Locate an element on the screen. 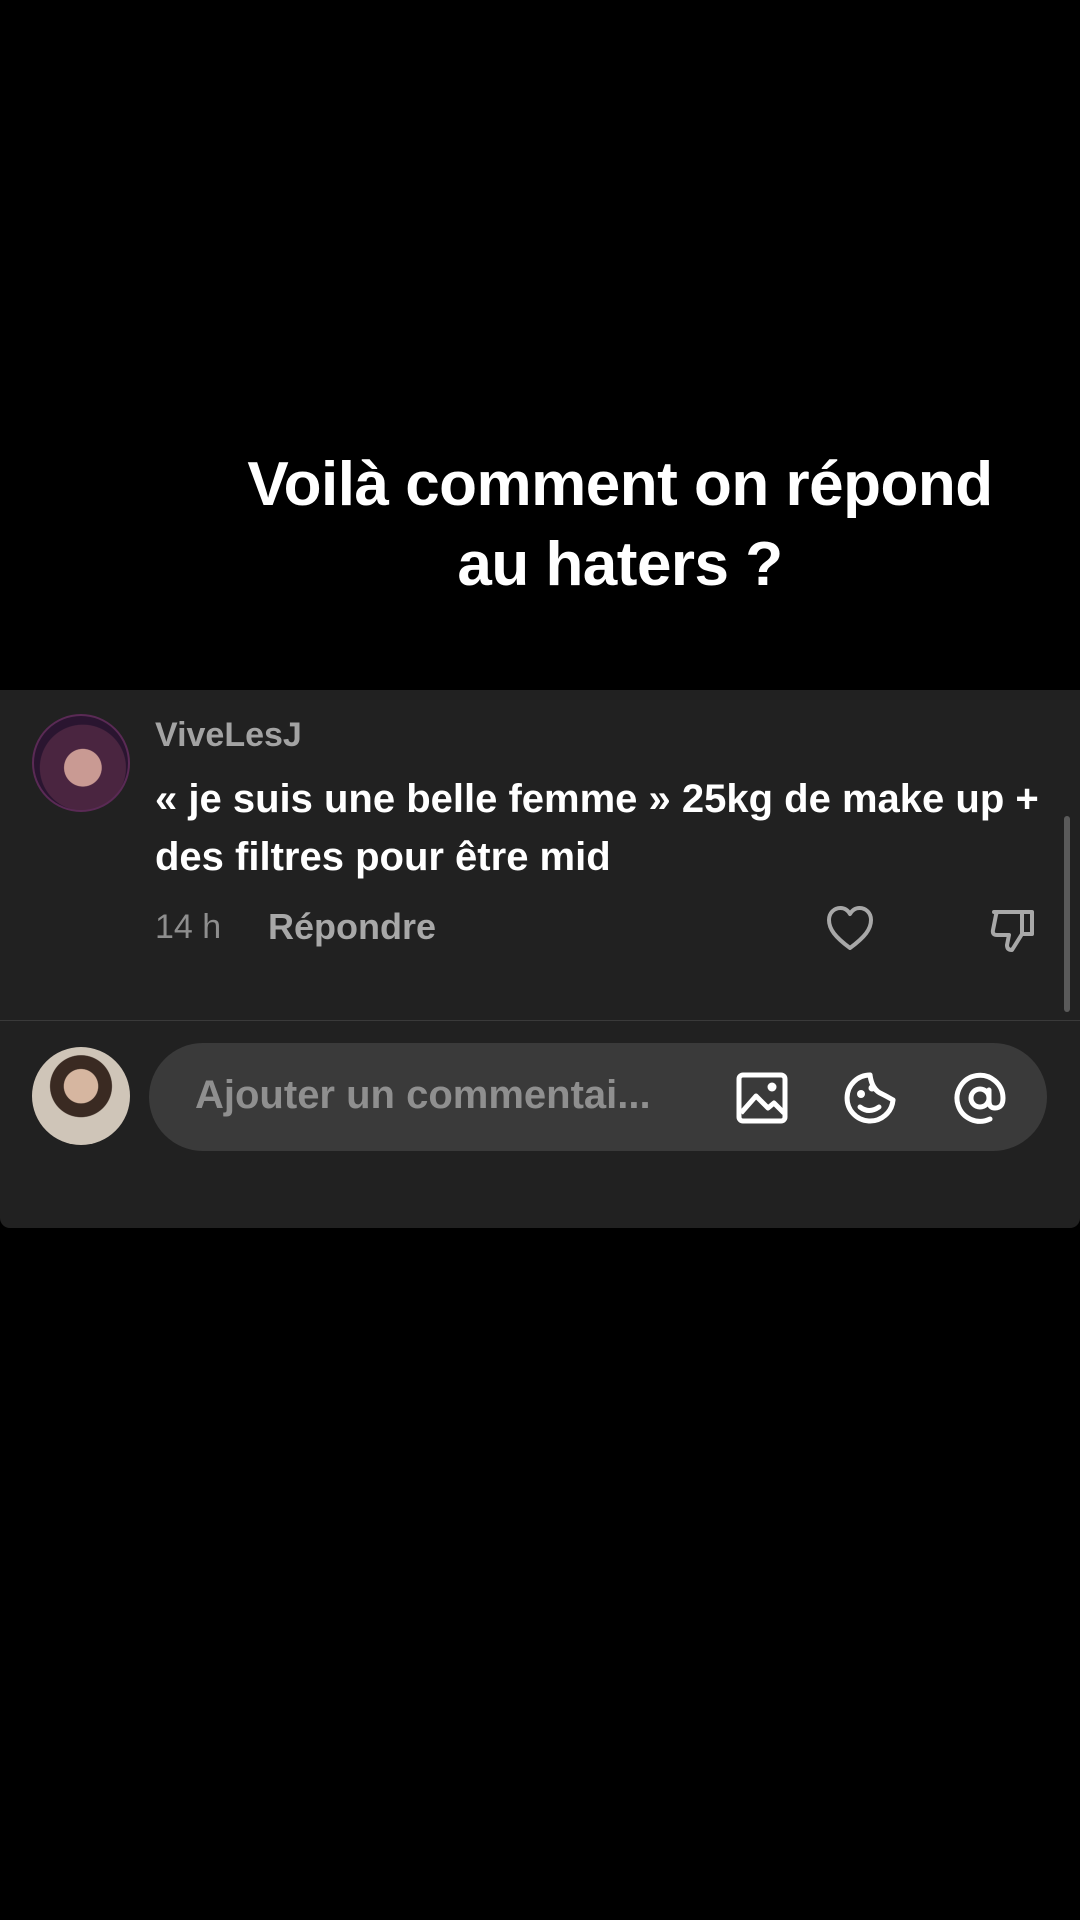 The image size is (1080, 1920). heart-icon is located at coordinates (850, 929).